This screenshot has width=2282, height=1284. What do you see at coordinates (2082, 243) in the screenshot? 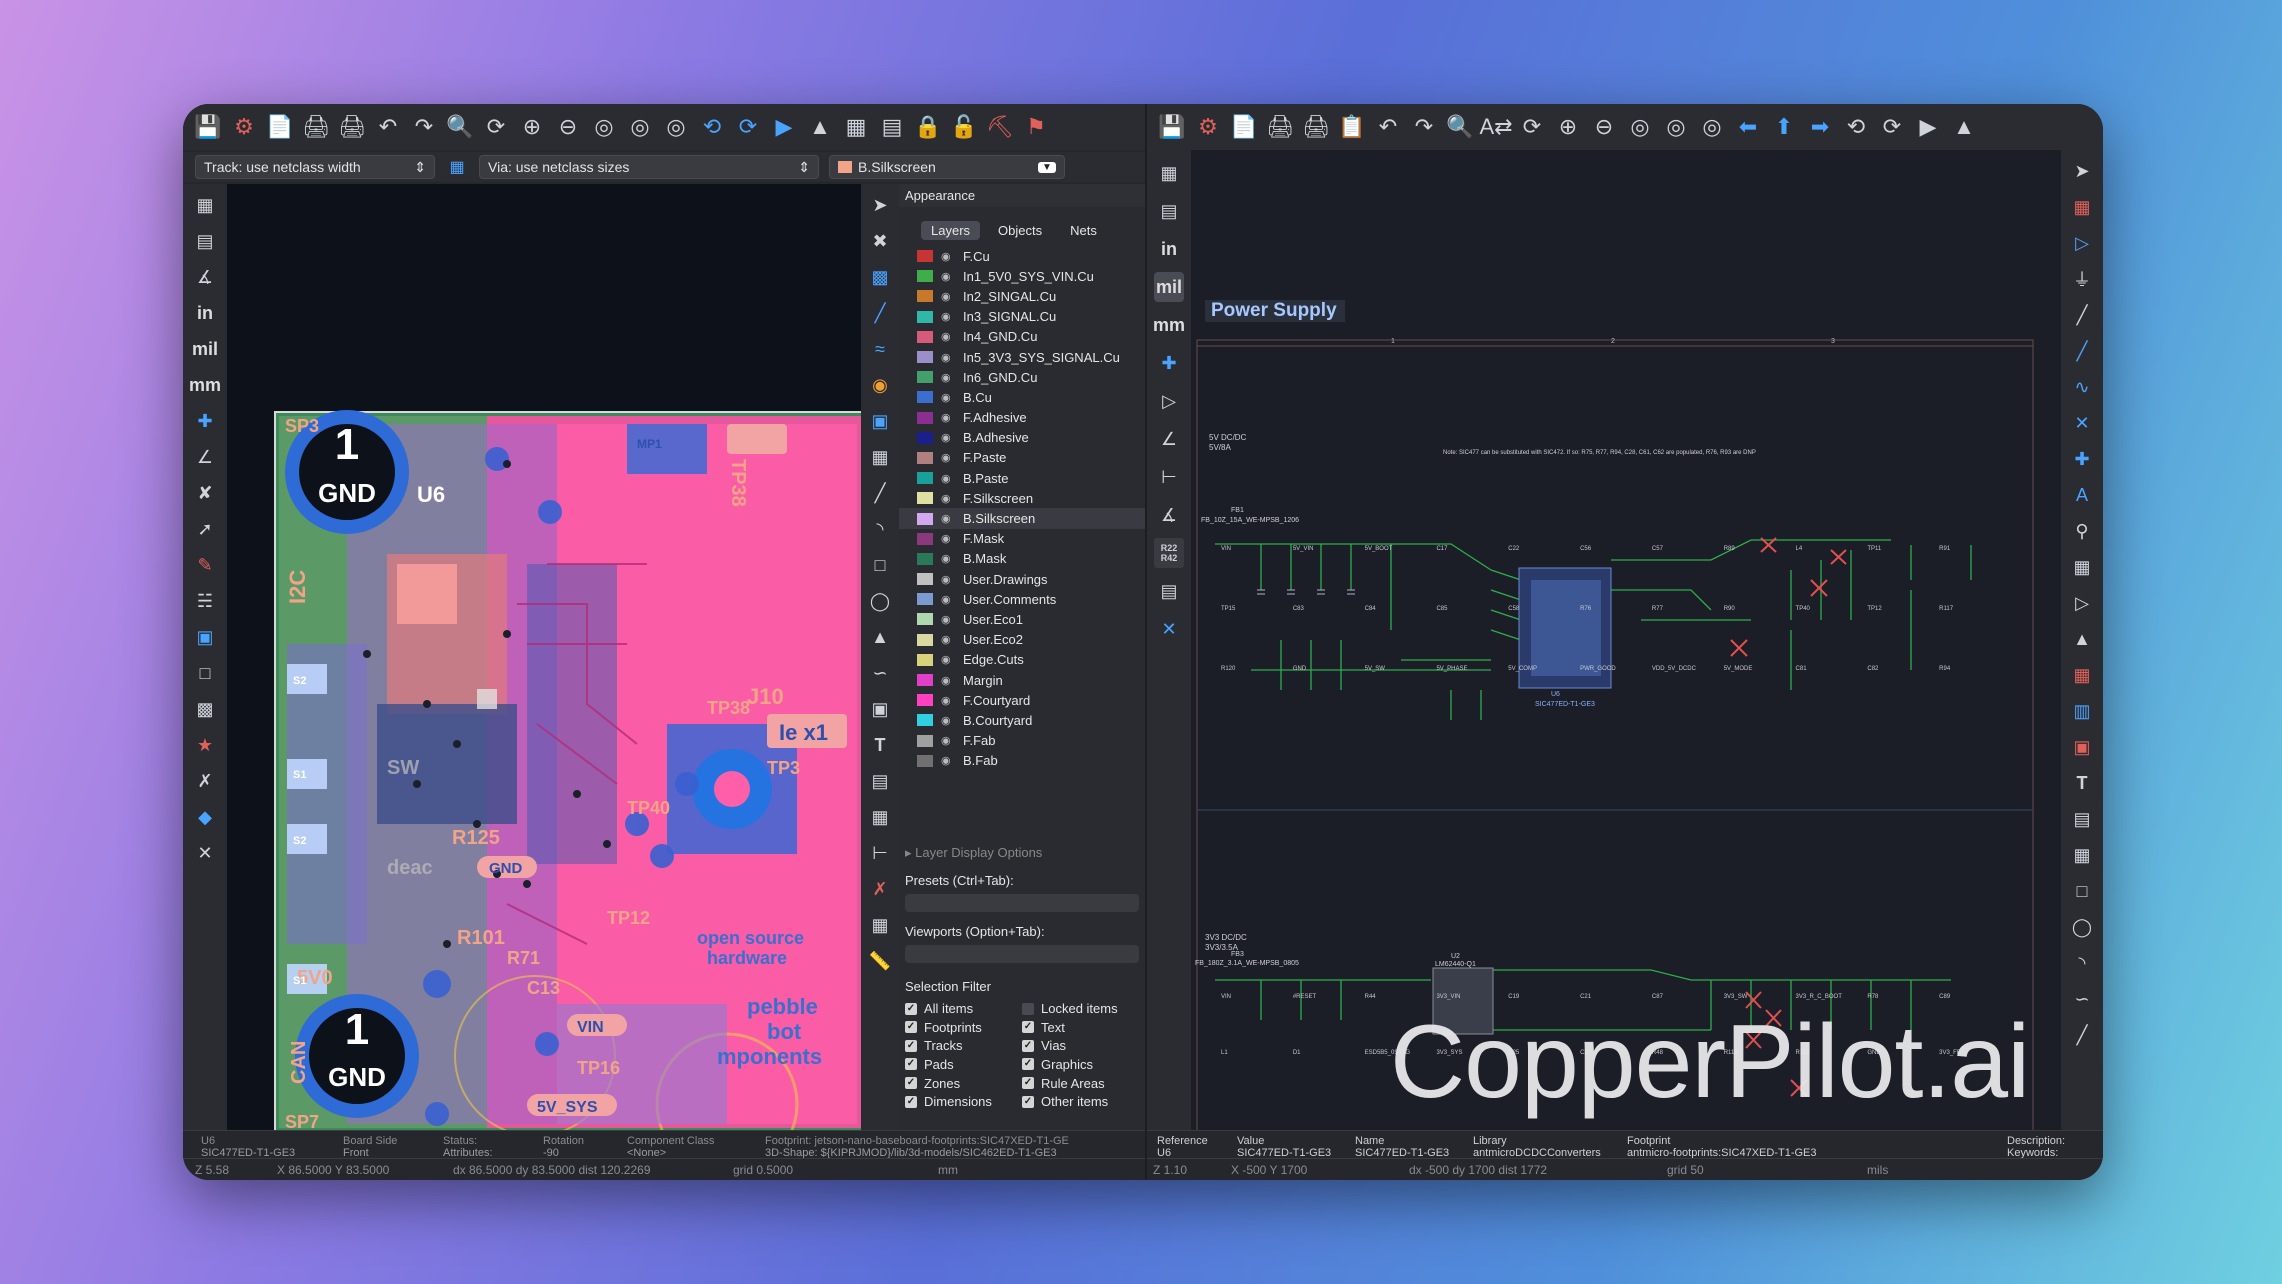
I see `add-symbol-icon: ▷` at bounding box center [2082, 243].